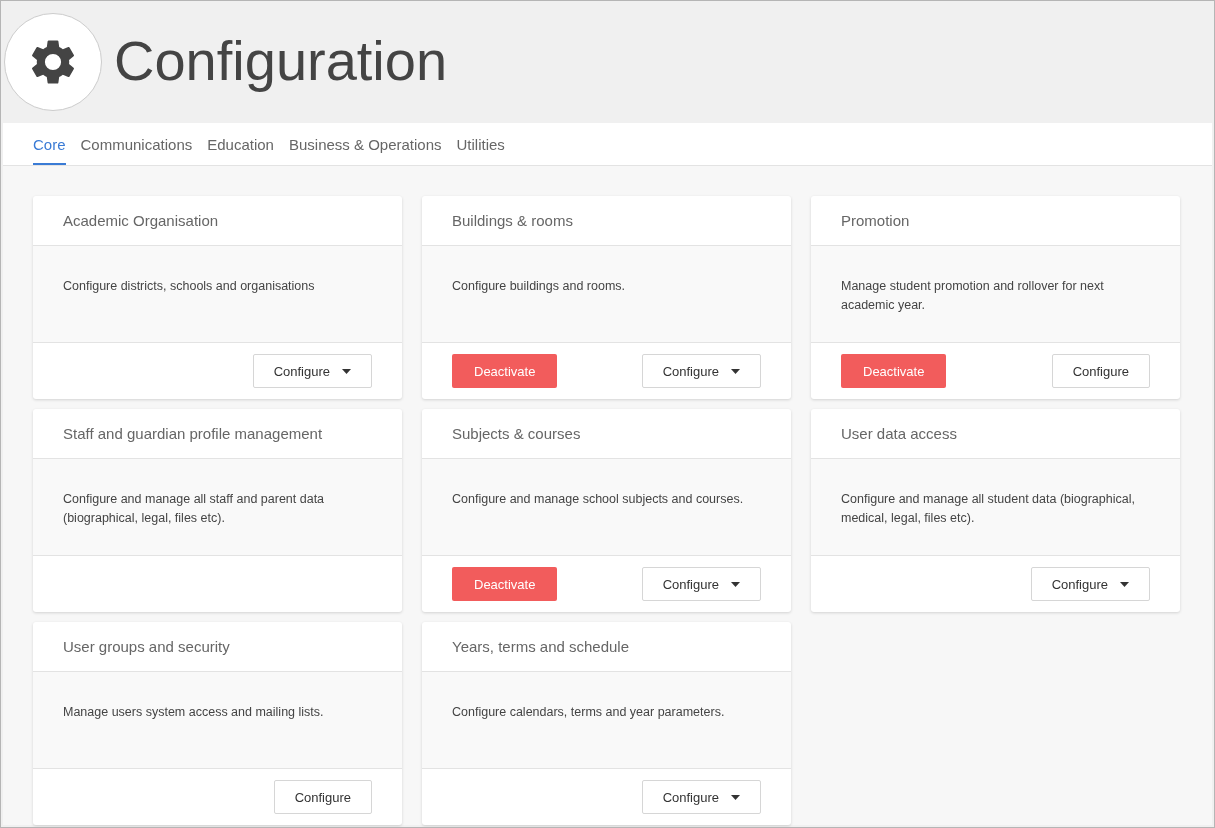 The height and width of the screenshot is (828, 1215). Describe the element at coordinates (189, 286) in the screenshot. I see `card-description: Configure districts, schools and organisations` at that location.